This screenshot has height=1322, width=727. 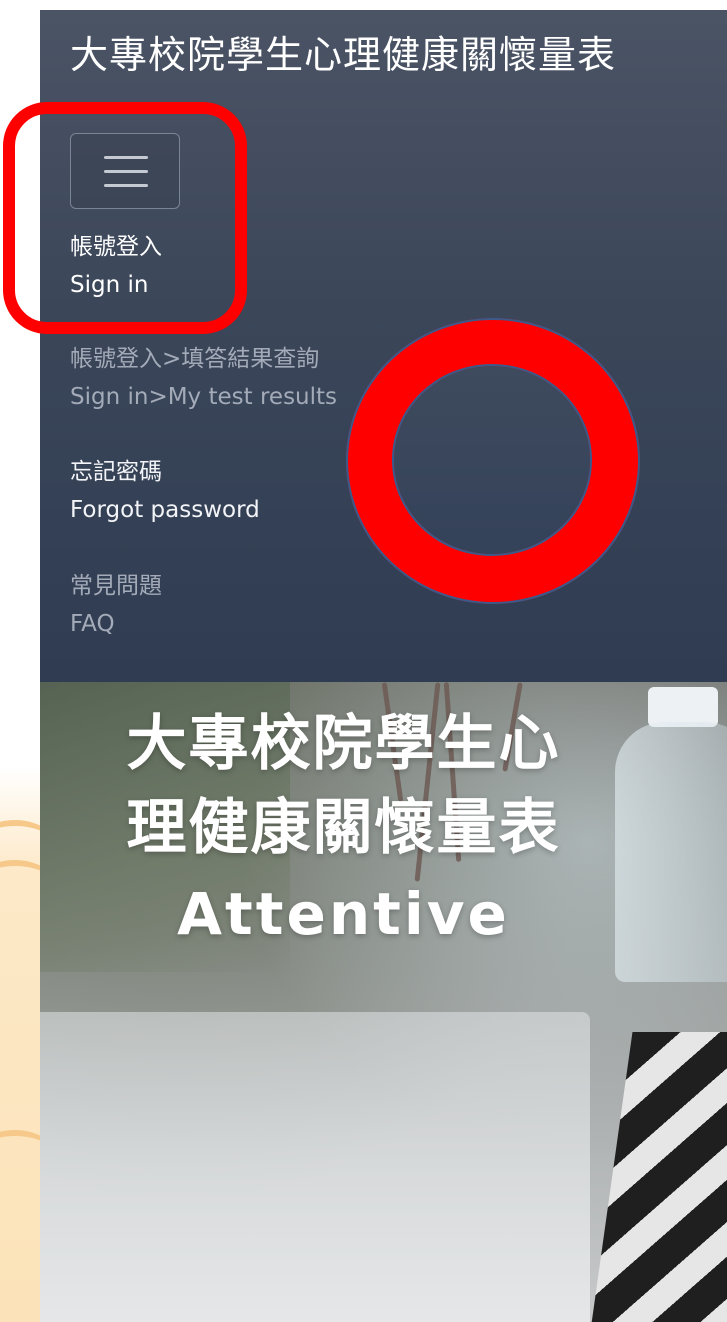 What do you see at coordinates (125, 218) in the screenshot?
I see `red-highlight-box` at bounding box center [125, 218].